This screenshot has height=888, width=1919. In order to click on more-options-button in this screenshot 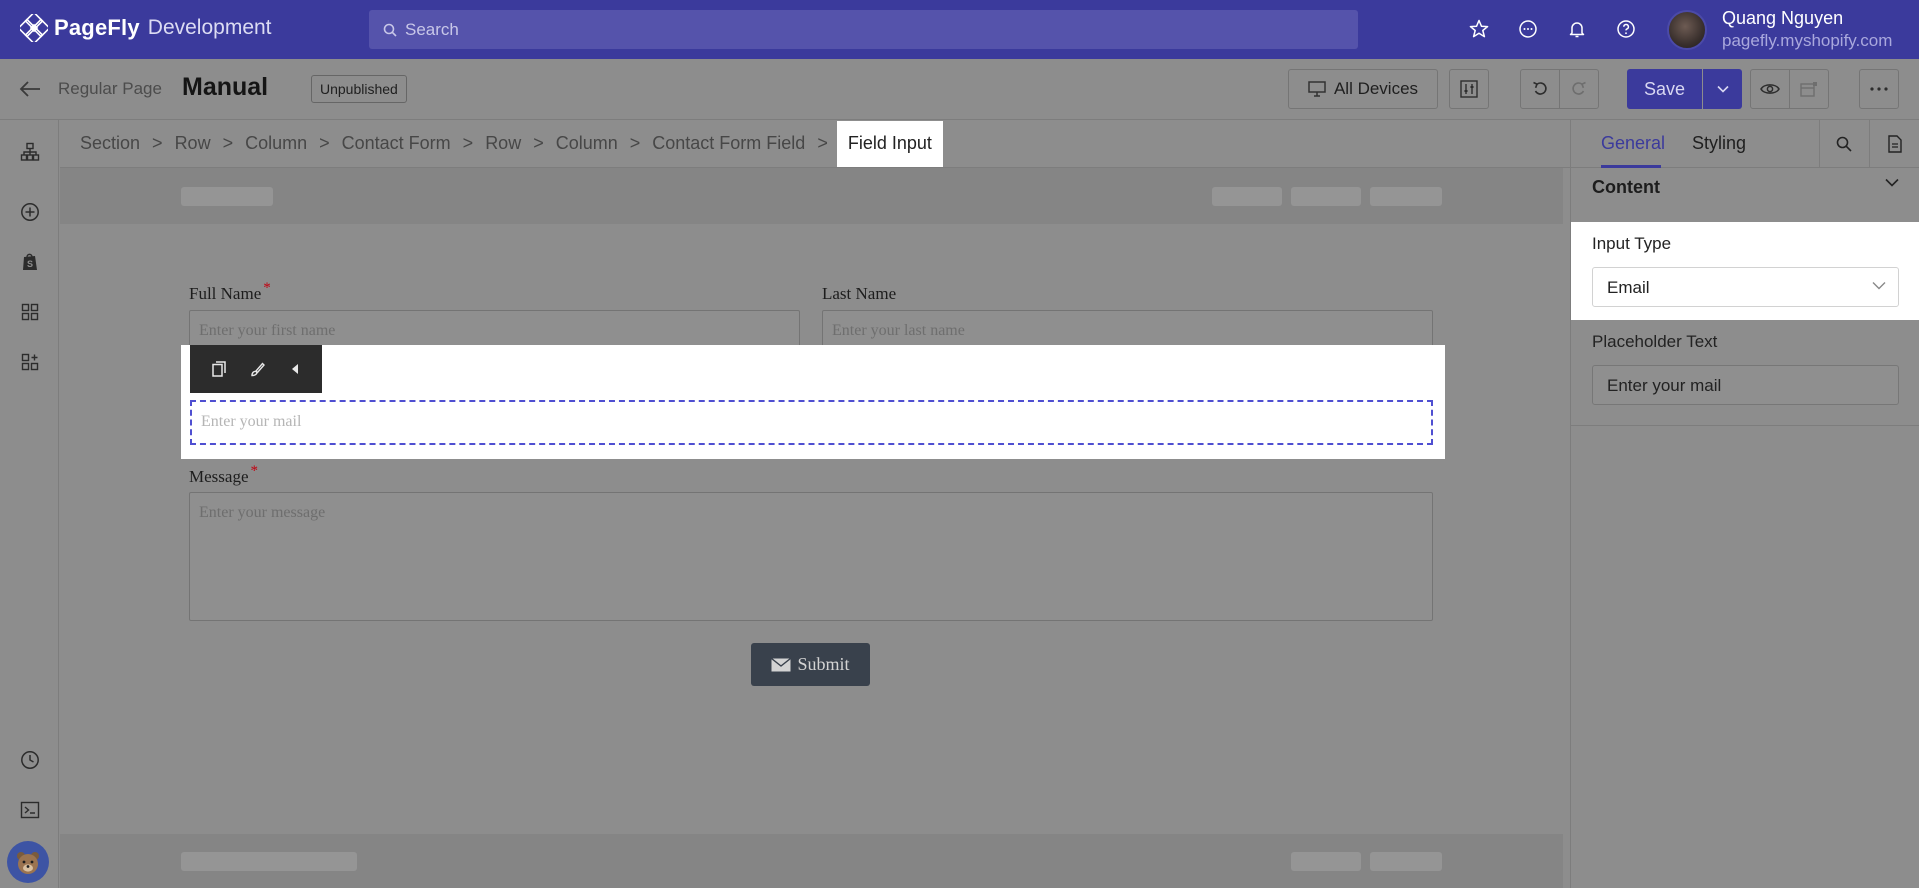, I will do `click(1879, 89)`.